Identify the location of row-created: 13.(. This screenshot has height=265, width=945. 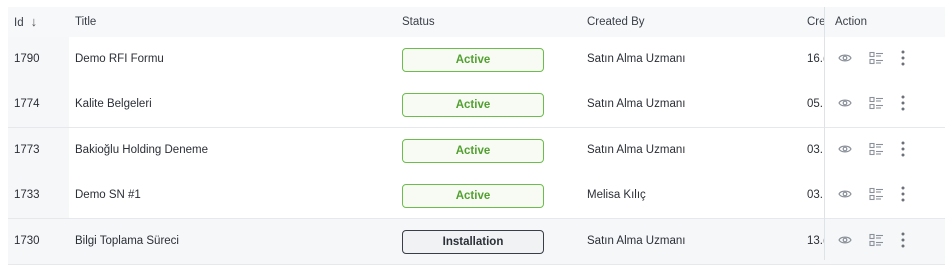
(815, 241).